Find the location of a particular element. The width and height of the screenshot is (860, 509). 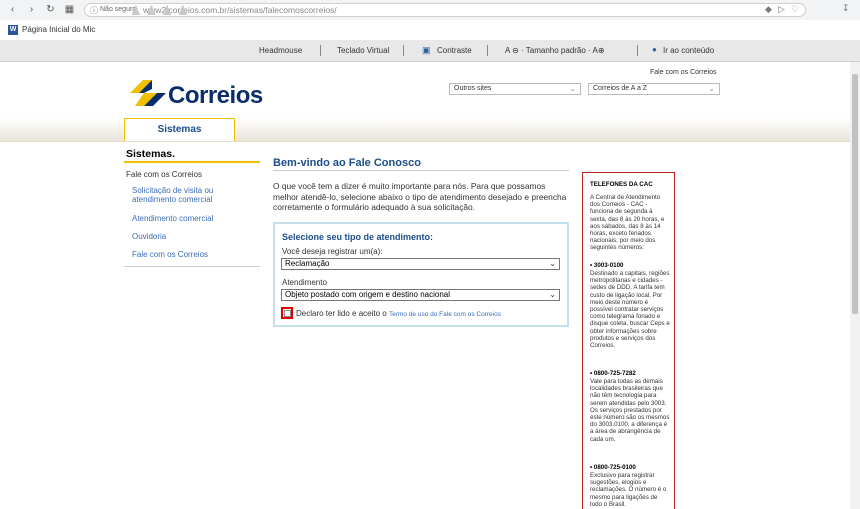

headmouse-link: Headmouse is located at coordinates (280, 50).